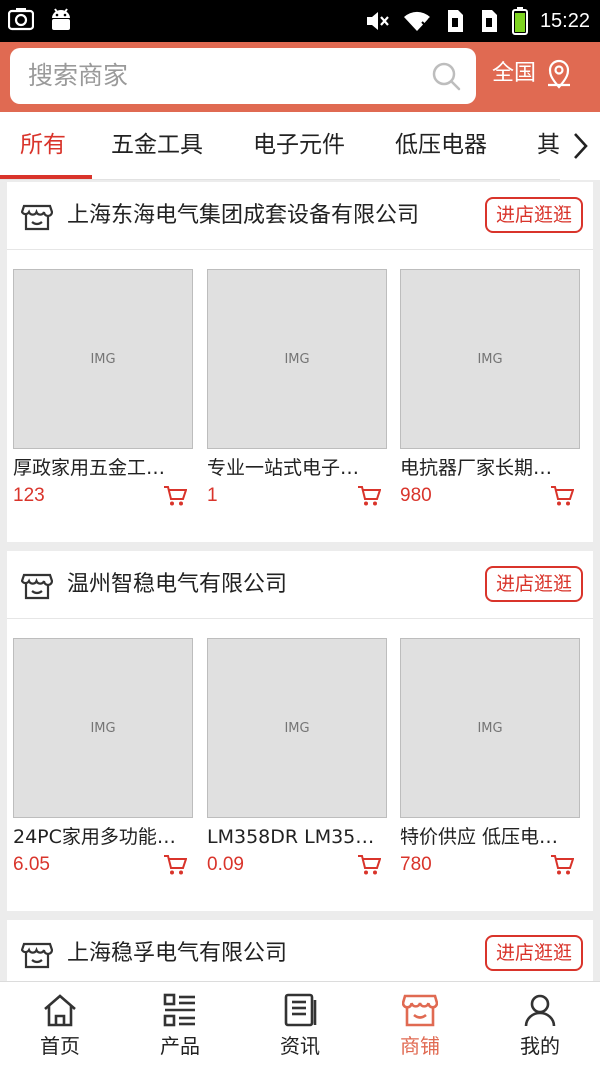  I want to click on tab-other: 其, so click(548, 145).